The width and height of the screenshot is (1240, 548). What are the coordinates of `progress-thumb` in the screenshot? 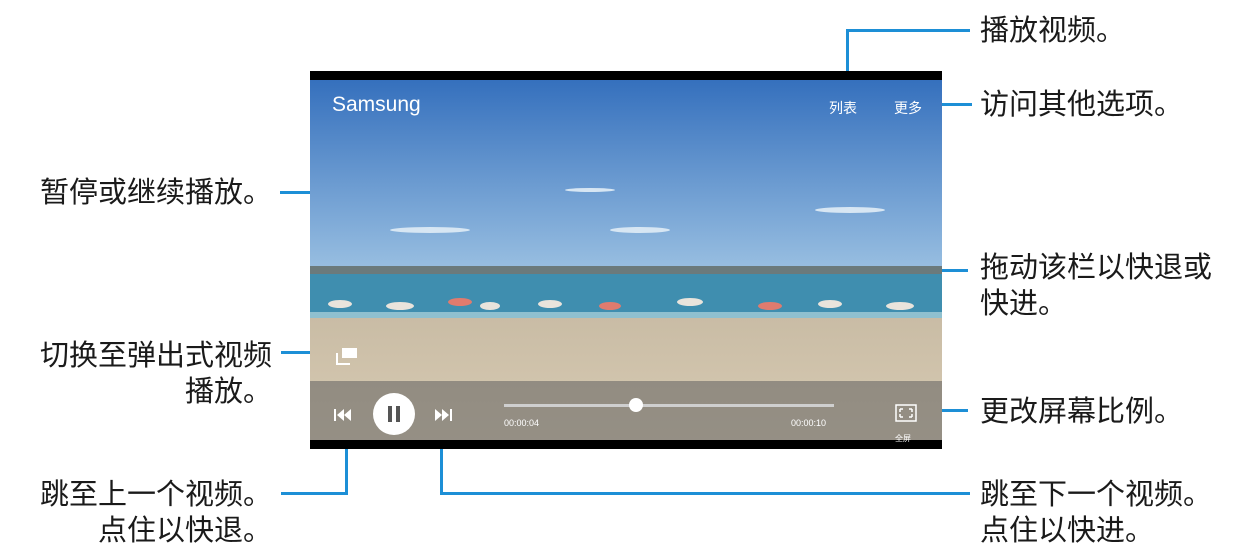 It's located at (636, 405).